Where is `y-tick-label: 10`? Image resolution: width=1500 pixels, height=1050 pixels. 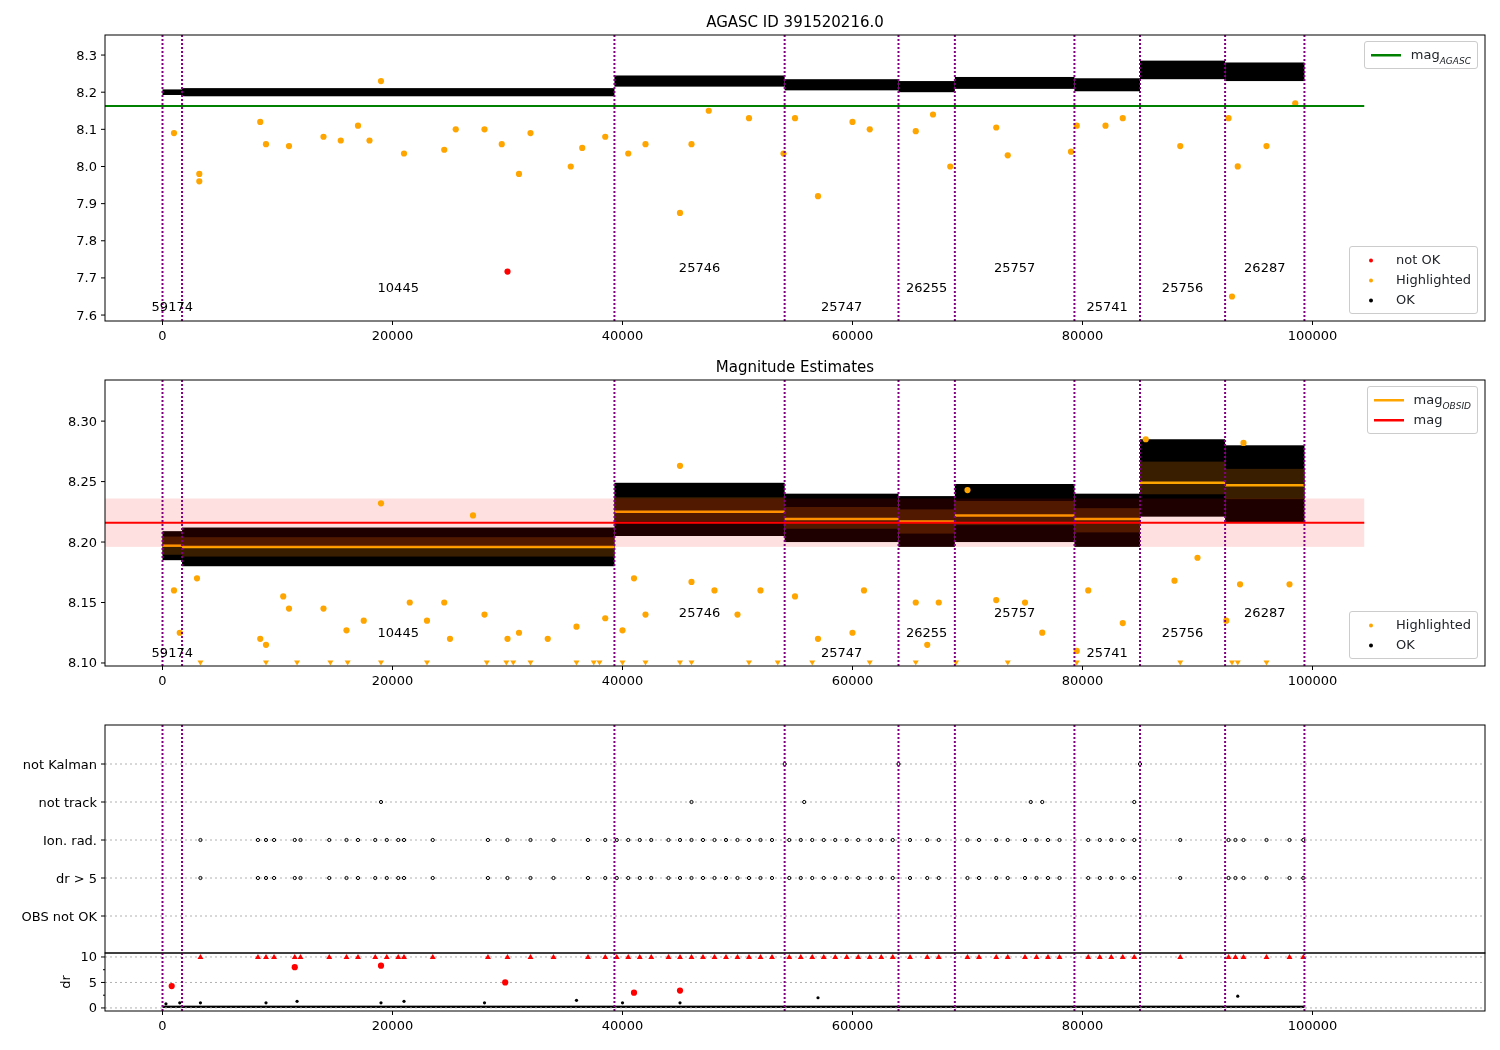
y-tick-label: 10 is located at coordinates (88, 957).